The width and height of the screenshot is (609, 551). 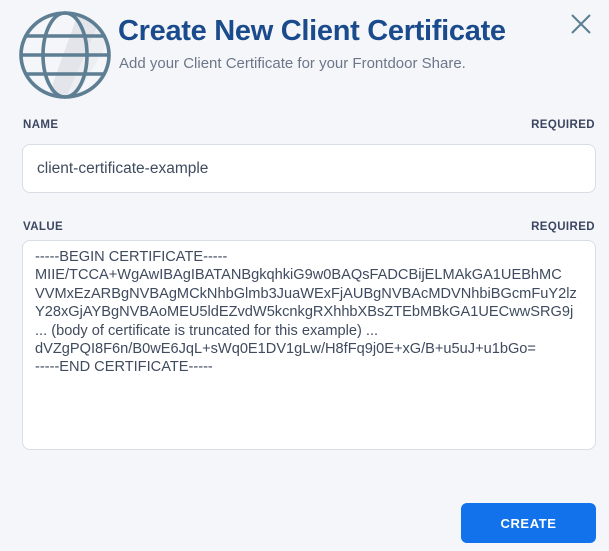 What do you see at coordinates (581, 24) in the screenshot?
I see `close-icon` at bounding box center [581, 24].